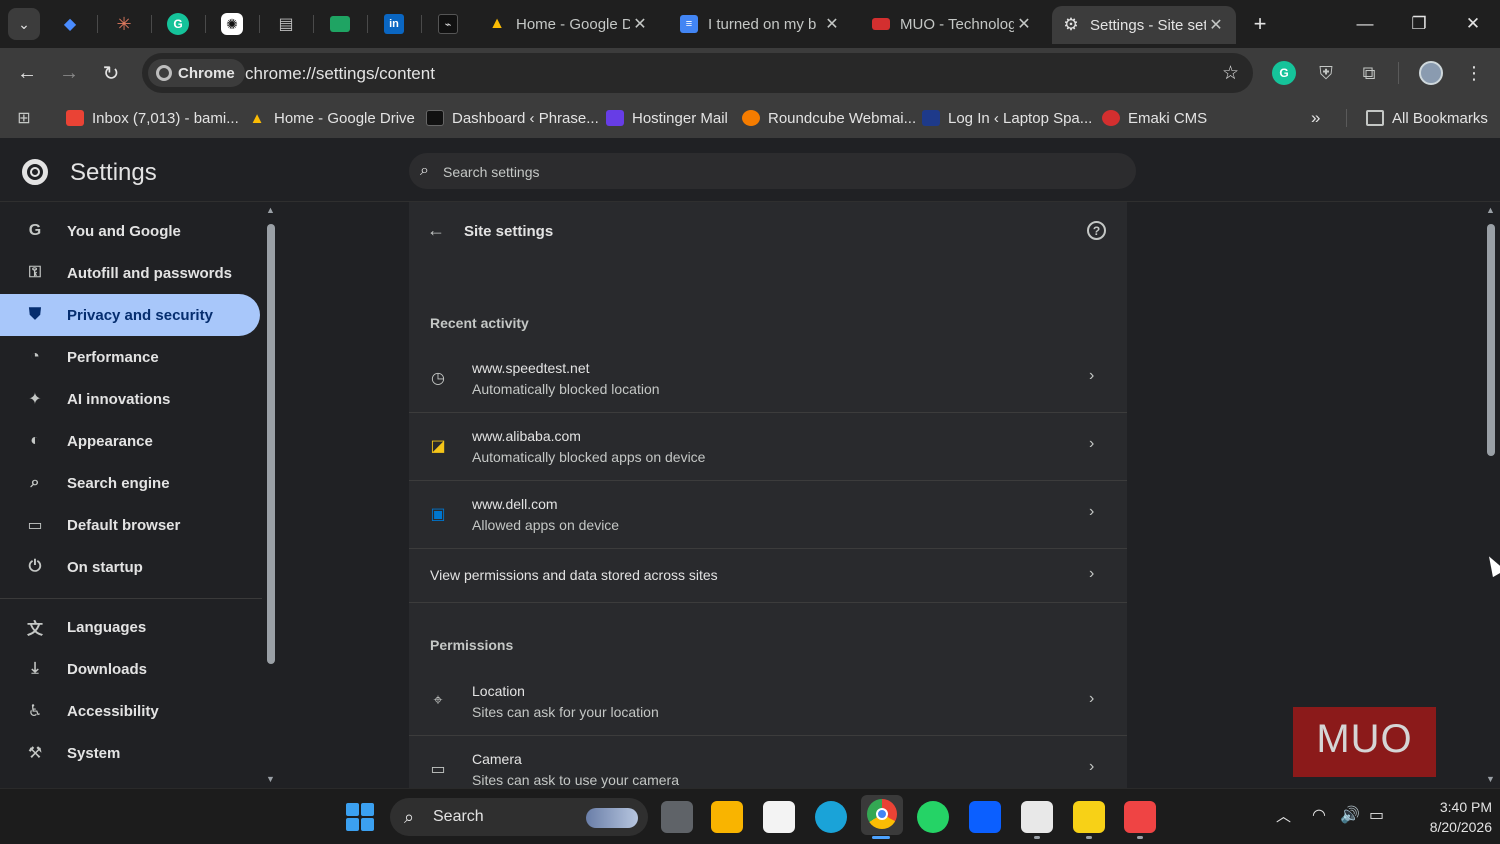 The width and height of the screenshot is (1500, 844). I want to click on shield-extension-icon: ⛨, so click(1326, 73).